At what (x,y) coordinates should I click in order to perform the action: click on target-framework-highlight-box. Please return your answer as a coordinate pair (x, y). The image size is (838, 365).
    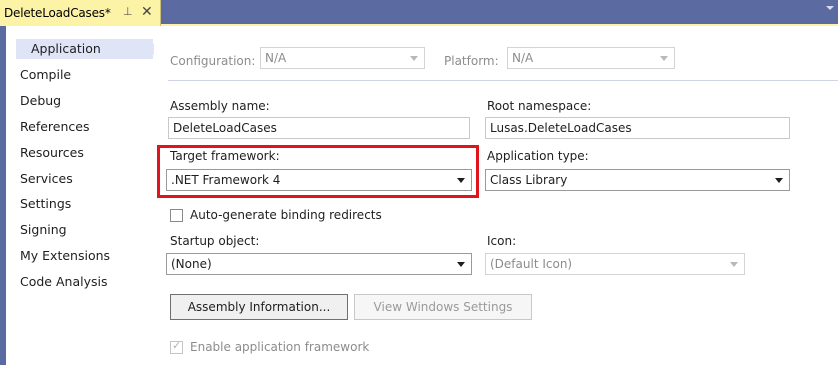
    Looking at the image, I should click on (318, 171).